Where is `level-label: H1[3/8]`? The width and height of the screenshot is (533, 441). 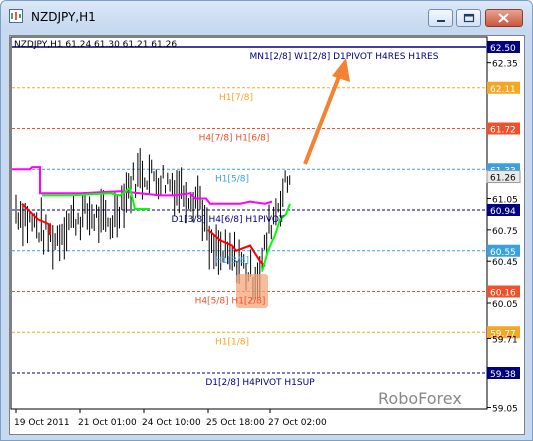 level-label: H1[3/8] is located at coordinates (232, 261).